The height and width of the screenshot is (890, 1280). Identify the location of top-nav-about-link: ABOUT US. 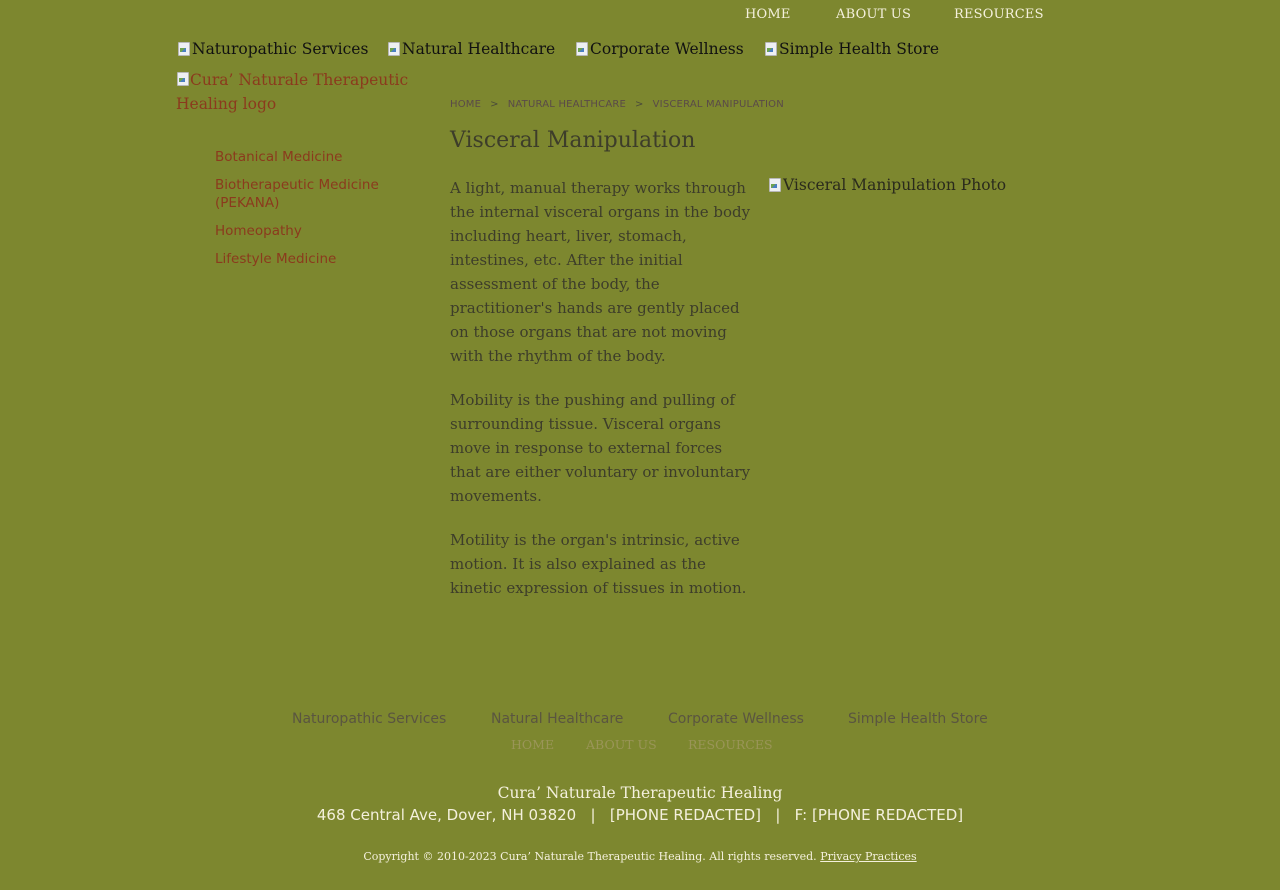
(873, 14).